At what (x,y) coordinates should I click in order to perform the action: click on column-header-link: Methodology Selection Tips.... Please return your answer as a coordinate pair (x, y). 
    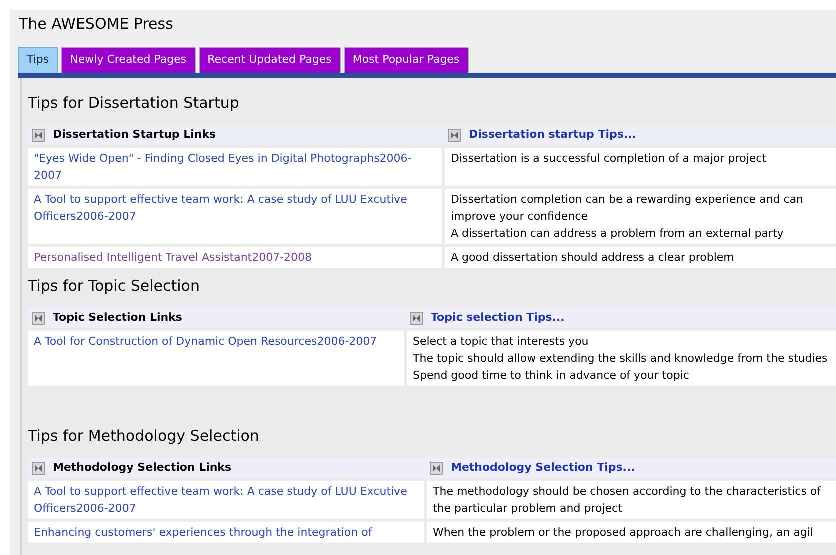
    Looking at the image, I should click on (543, 468).